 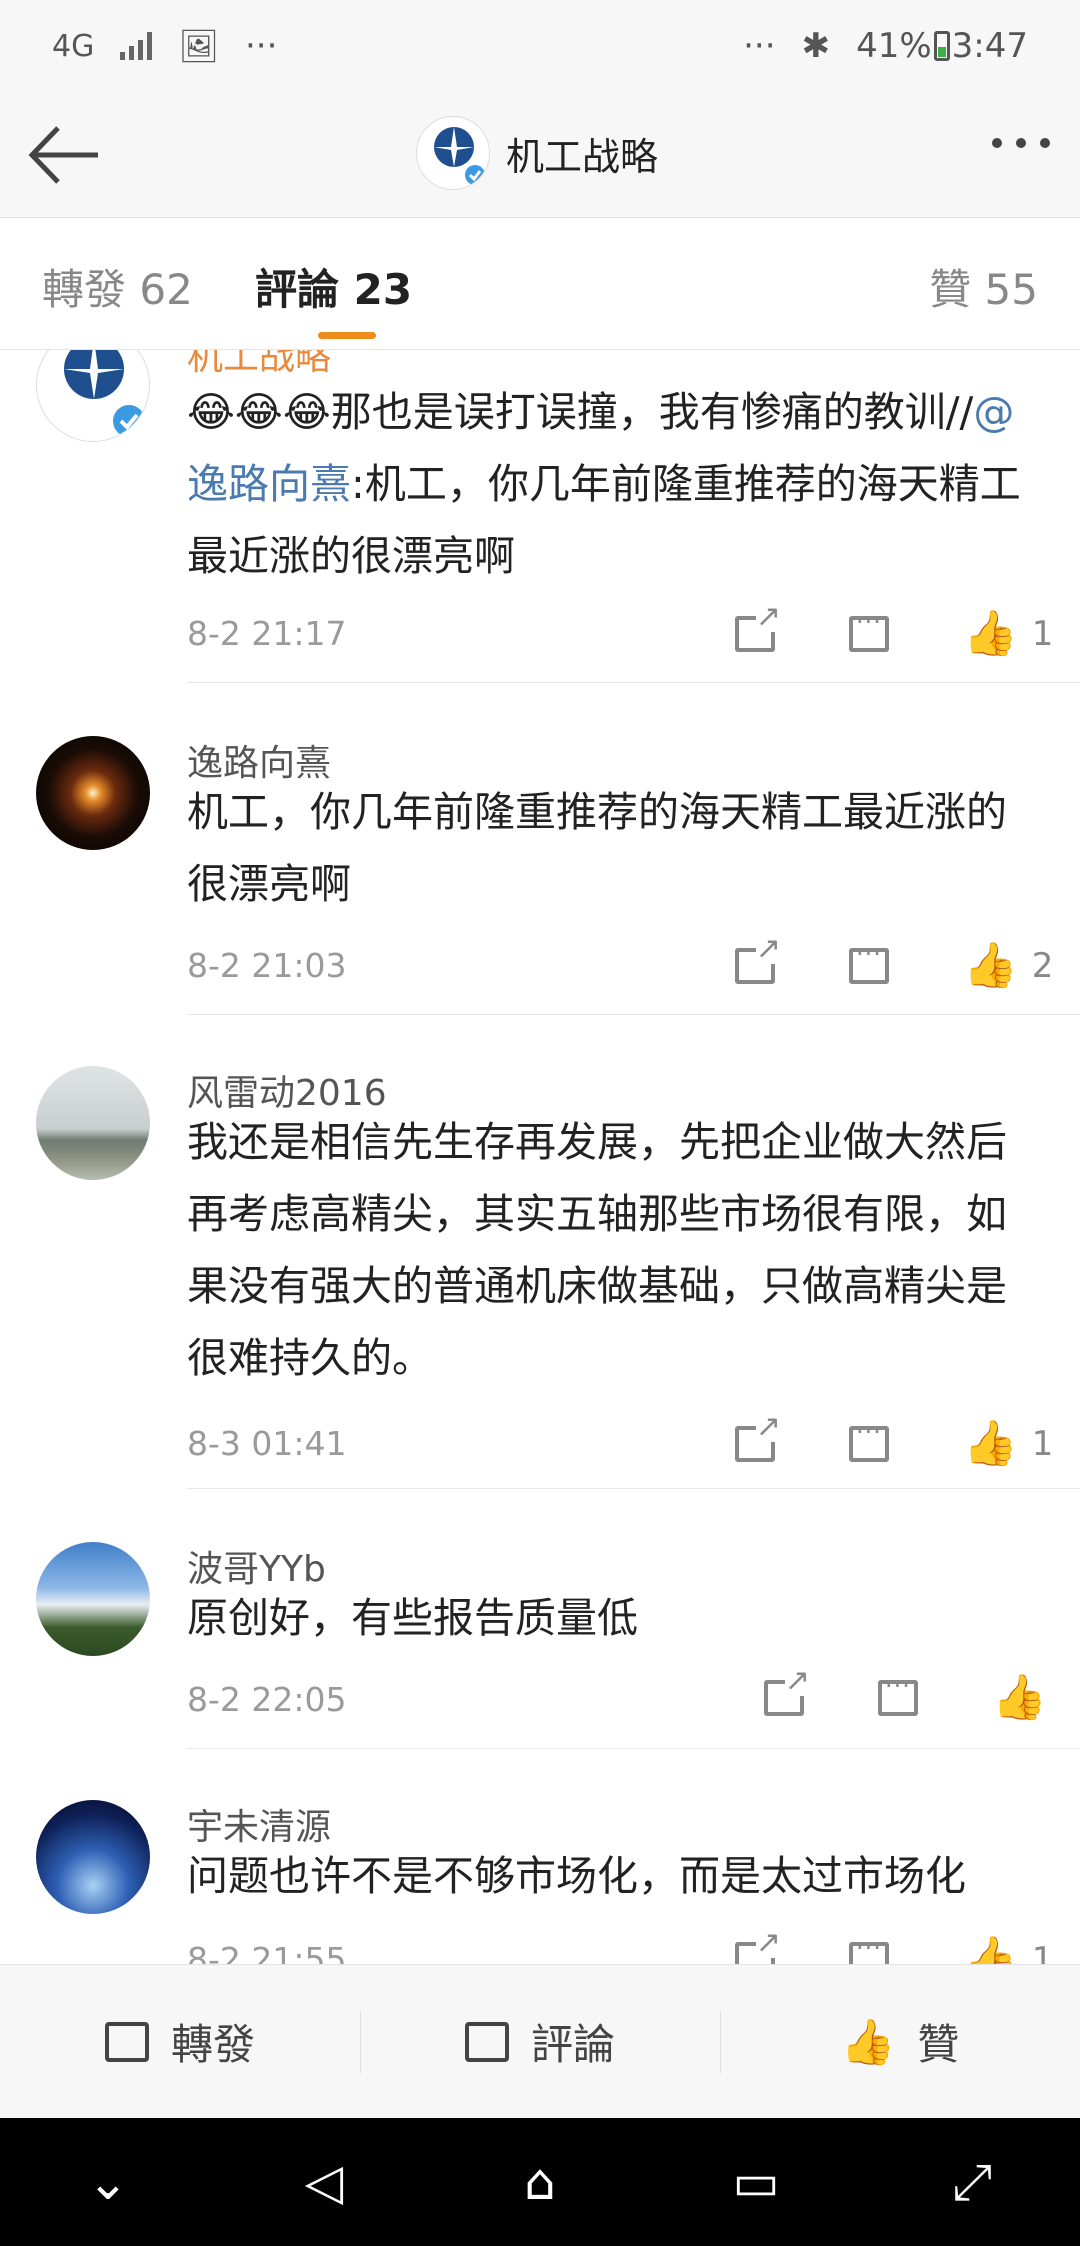 I want to click on comment-text: 问题也许不是不够市场化，而是太过市场化, so click(x=576, y=1876).